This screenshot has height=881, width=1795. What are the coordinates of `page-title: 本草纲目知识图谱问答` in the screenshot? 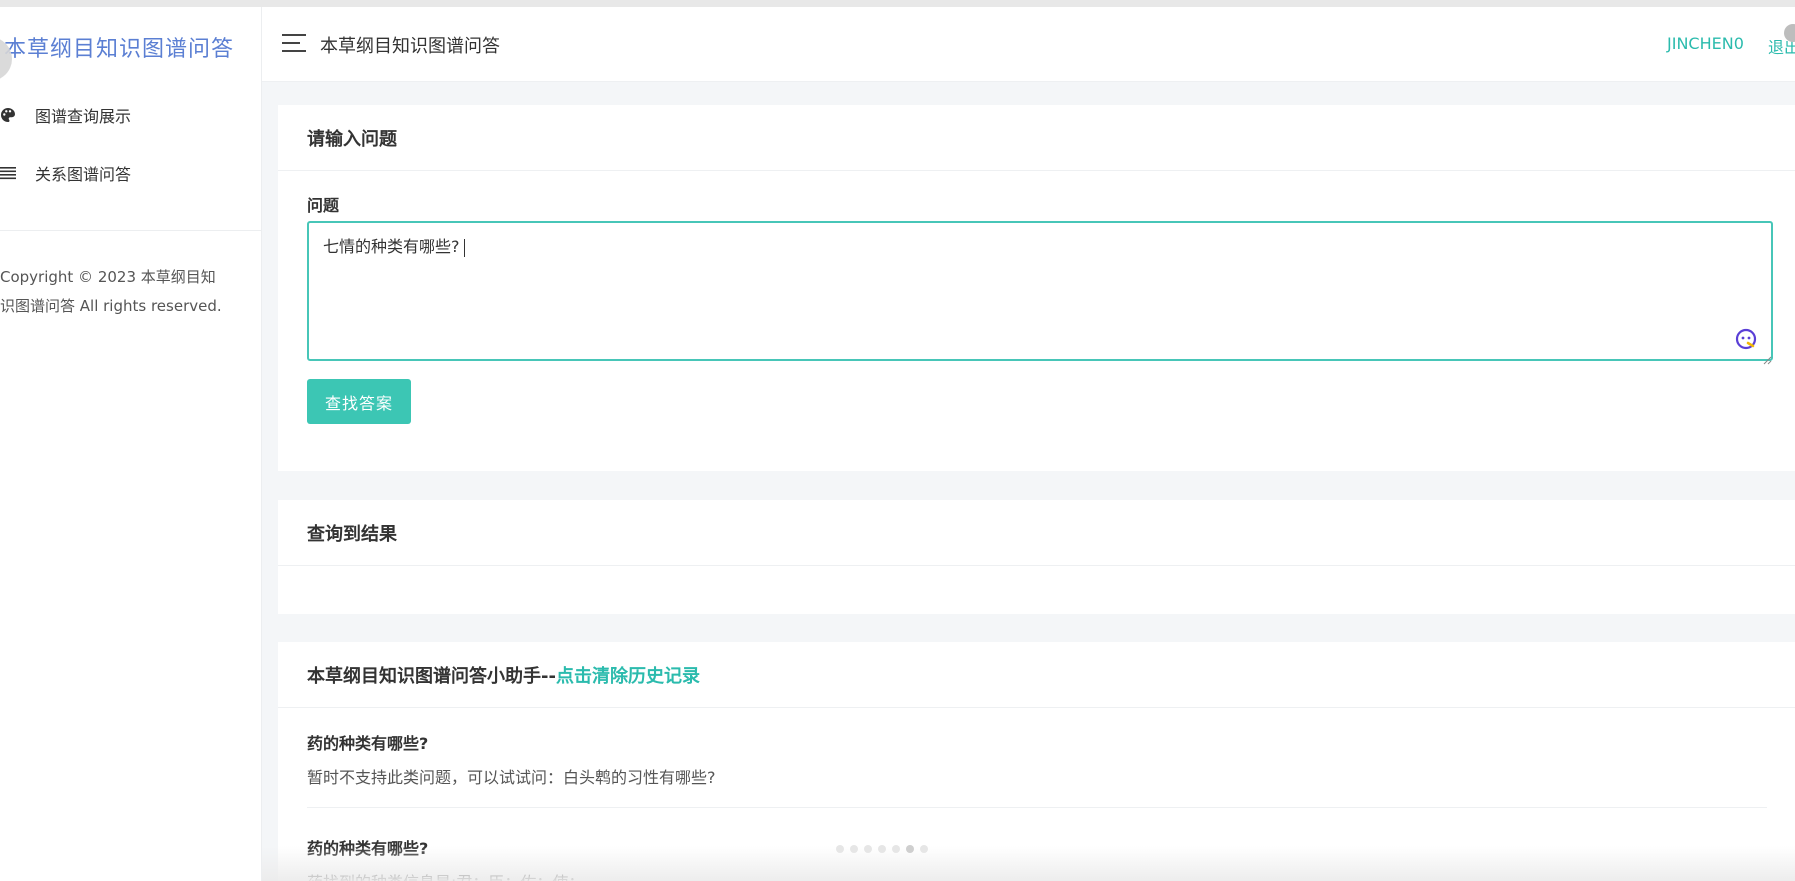 It's located at (410, 46).